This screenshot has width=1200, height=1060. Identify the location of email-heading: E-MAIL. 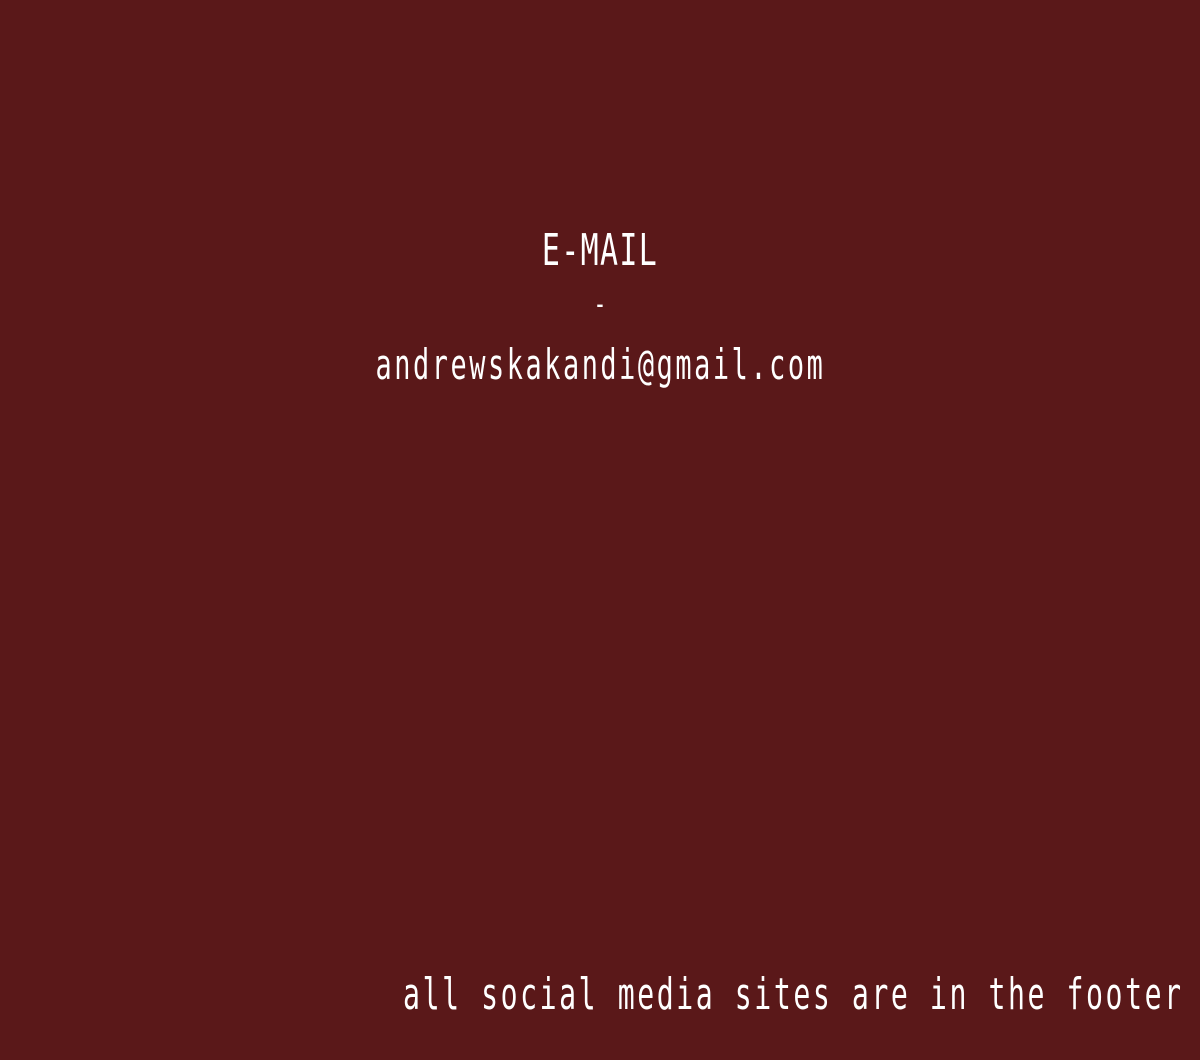
(600, 250).